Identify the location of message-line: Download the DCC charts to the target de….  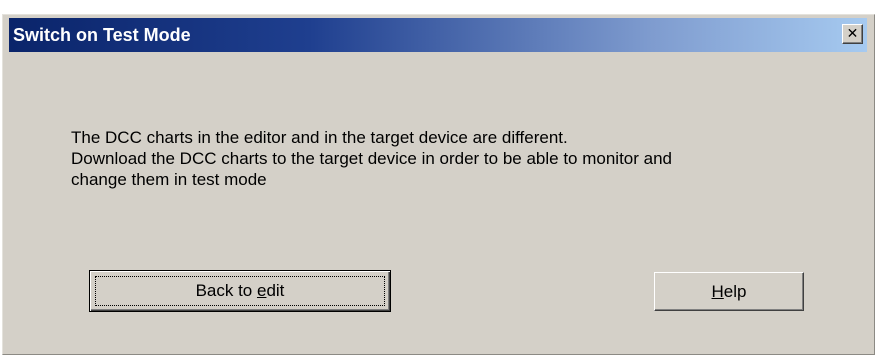
(372, 158).